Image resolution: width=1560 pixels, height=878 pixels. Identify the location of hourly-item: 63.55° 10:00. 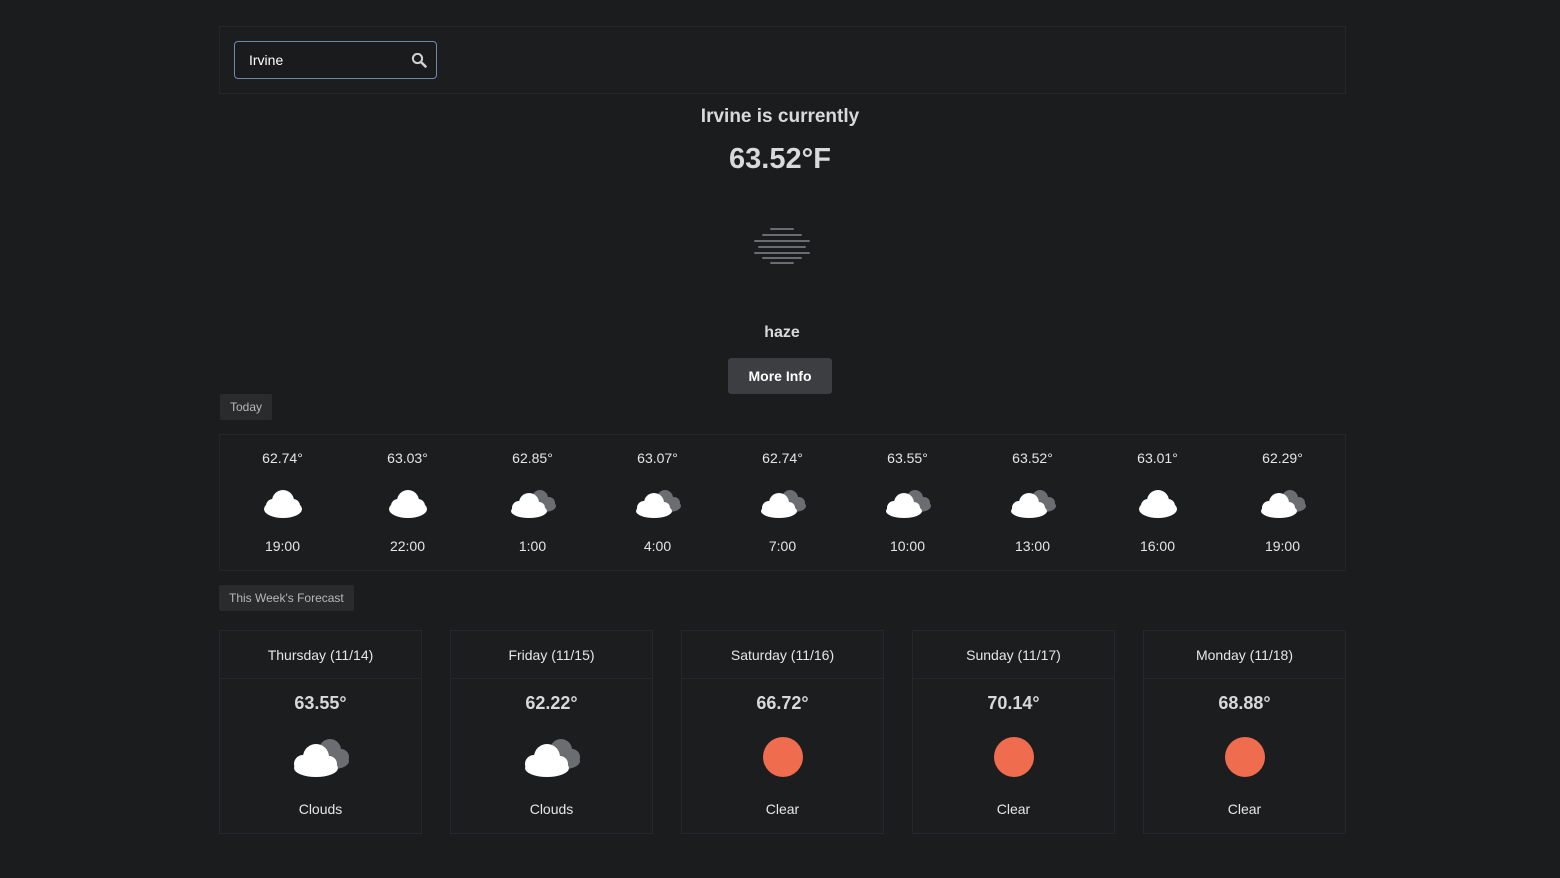
(907, 502).